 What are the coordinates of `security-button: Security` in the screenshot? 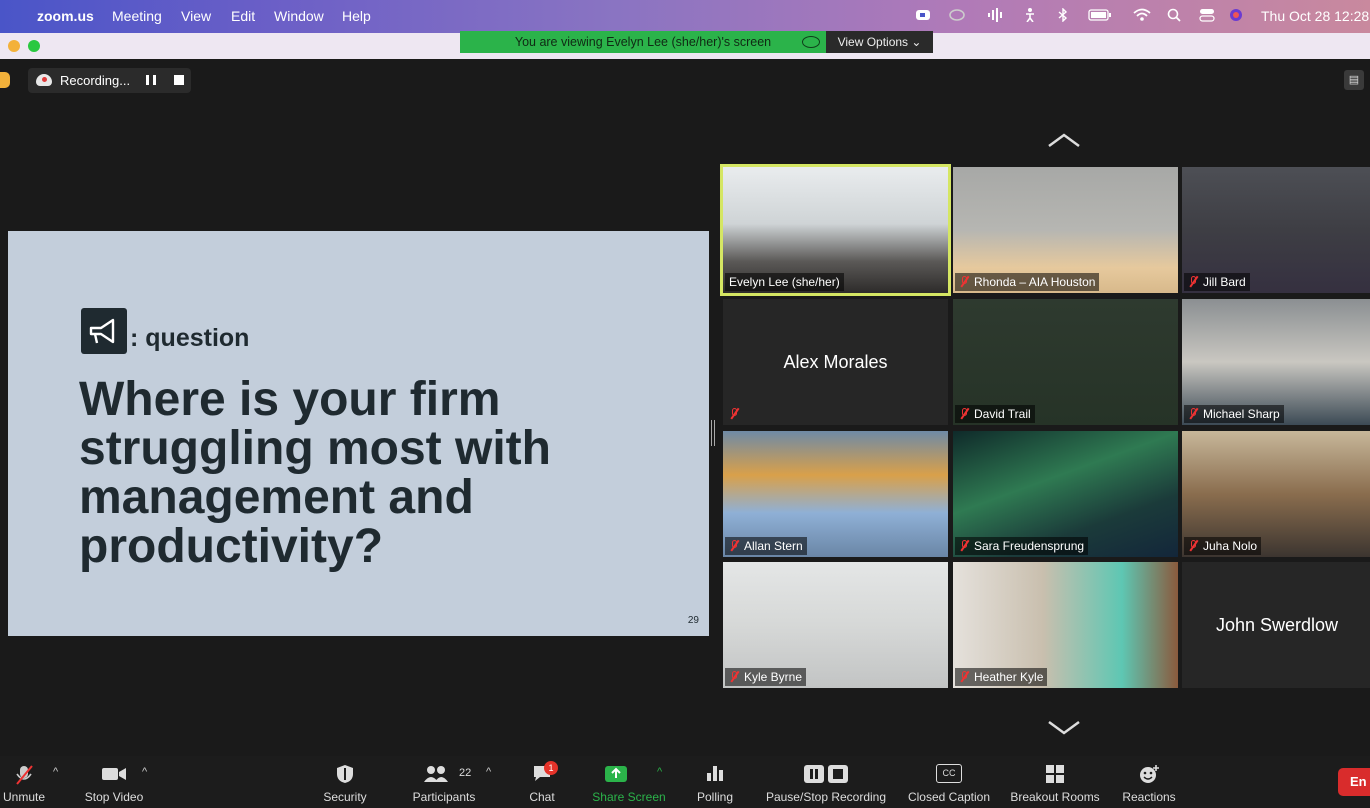 It's located at (345, 782).